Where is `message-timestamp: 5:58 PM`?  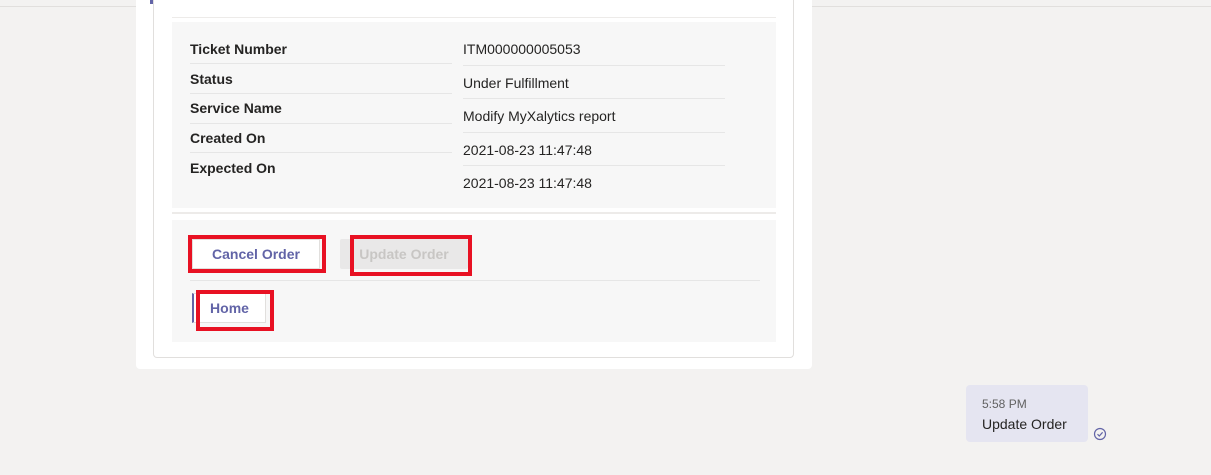 message-timestamp: 5:58 PM is located at coordinates (1004, 404).